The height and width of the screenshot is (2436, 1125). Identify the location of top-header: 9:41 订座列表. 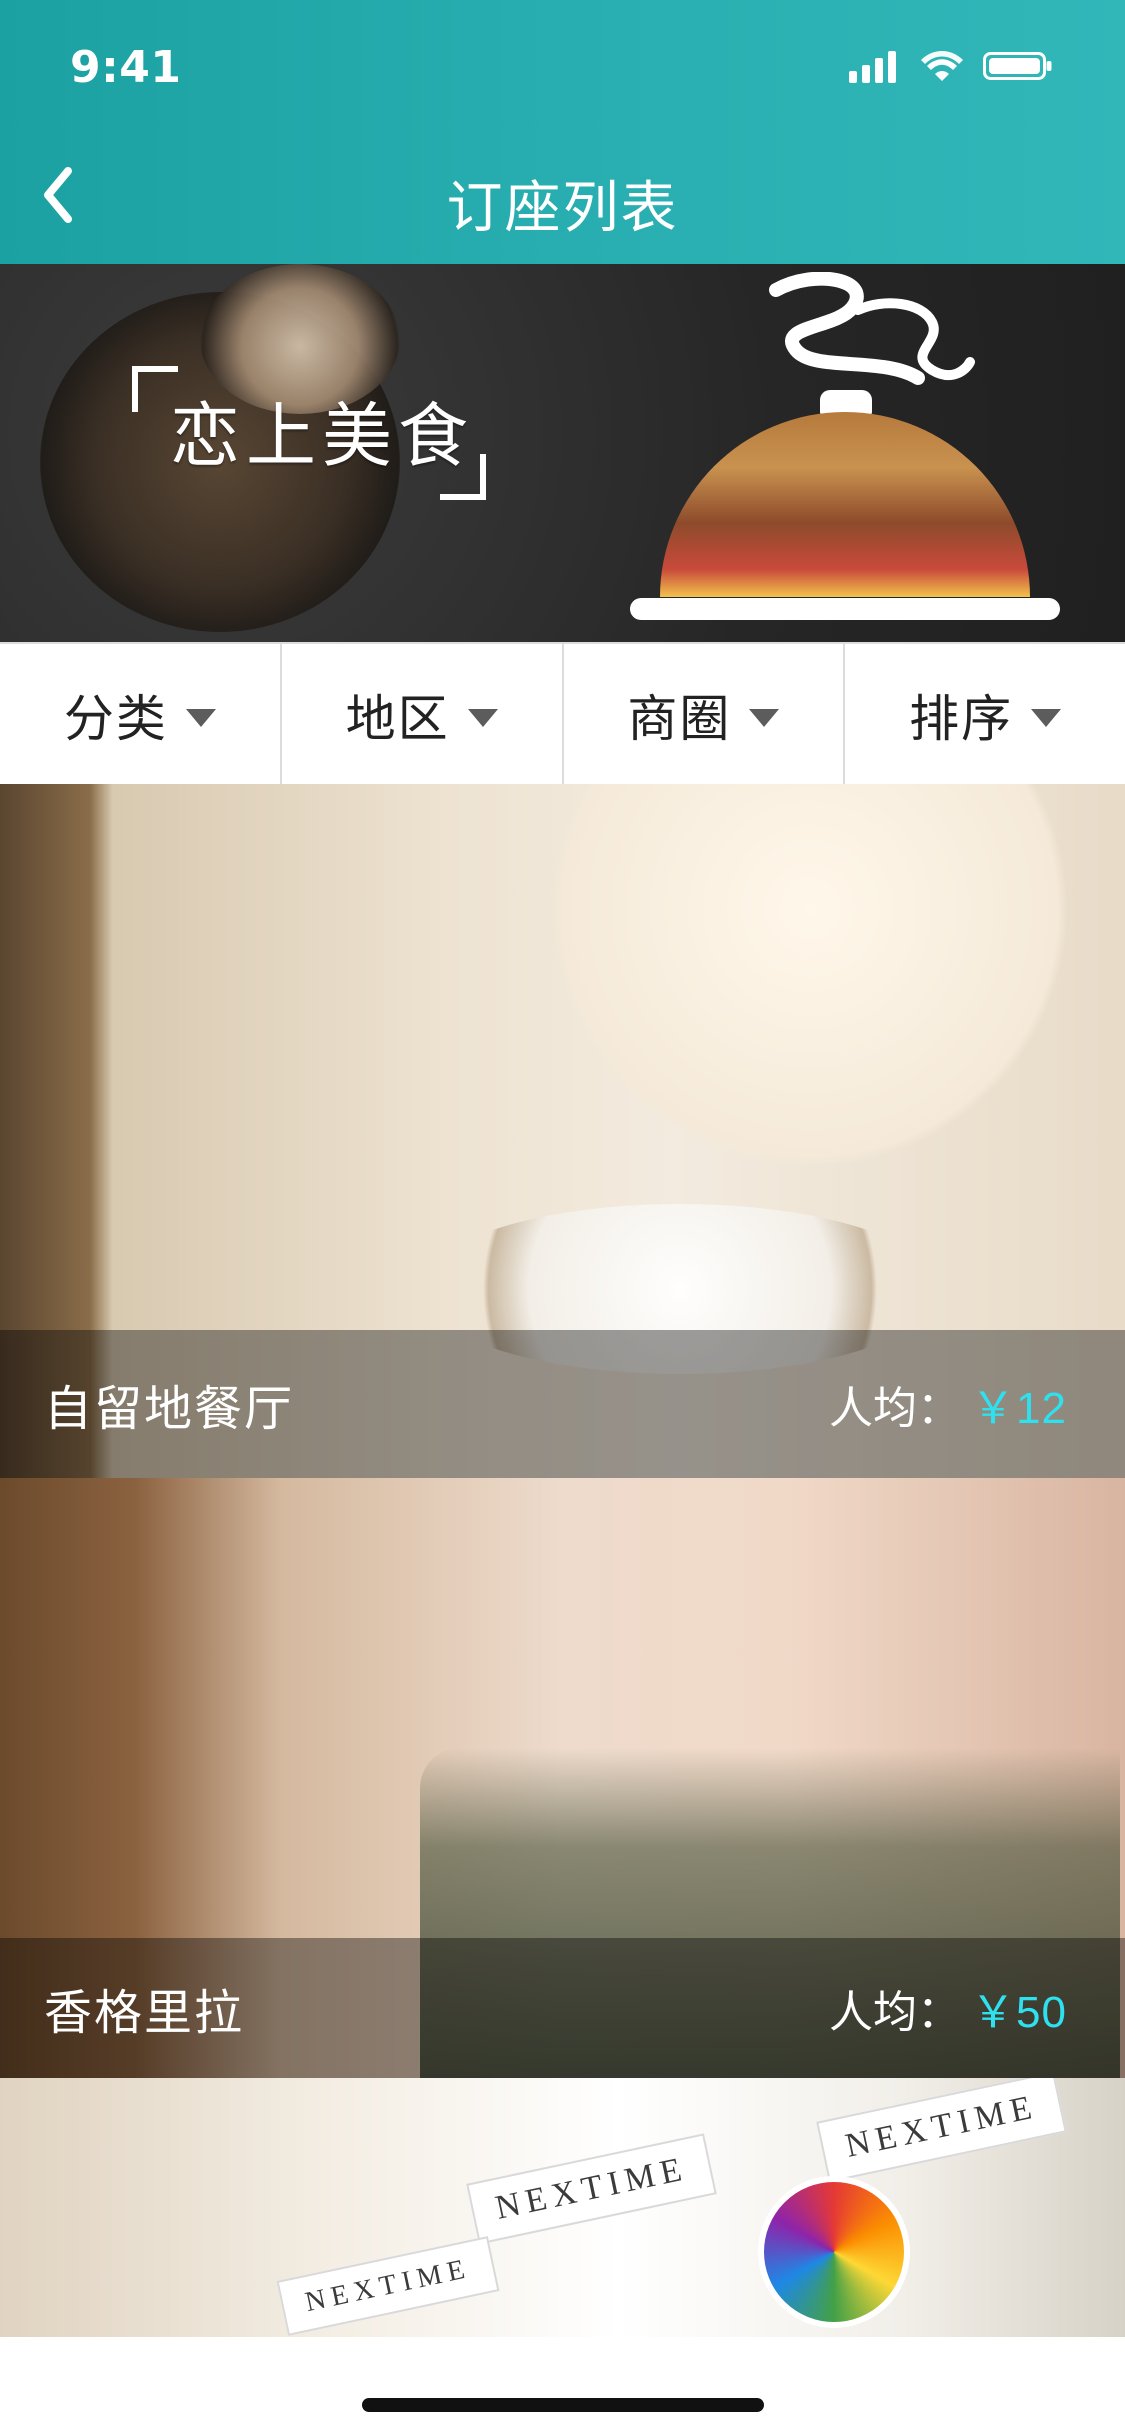
(562, 132).